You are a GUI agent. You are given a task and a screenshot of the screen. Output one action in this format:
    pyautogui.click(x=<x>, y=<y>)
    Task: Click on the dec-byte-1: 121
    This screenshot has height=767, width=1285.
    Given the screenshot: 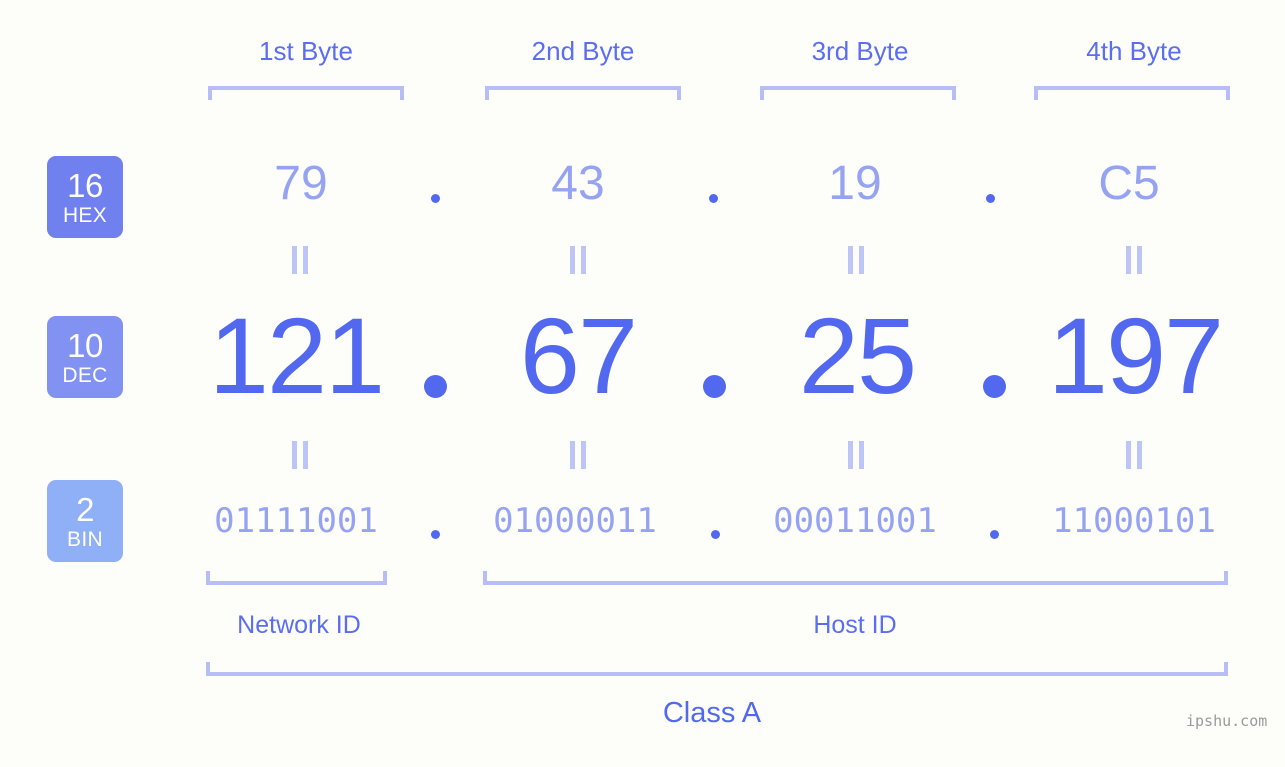 What is the action you would take?
    pyautogui.click(x=296, y=355)
    